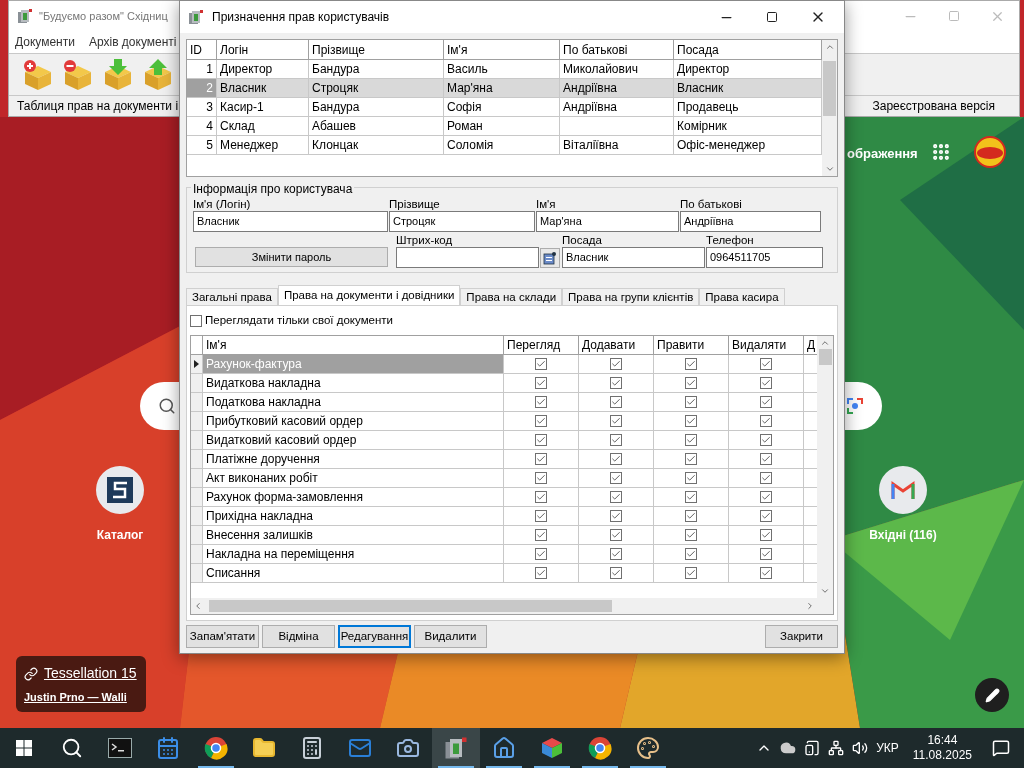 Image resolution: width=1024 pixels, height=768 pixels. What do you see at coordinates (504, 107) in the screenshot?
I see `table-row: 3 Касир-1 Бандура Софія Андріївна Продавець` at bounding box center [504, 107].